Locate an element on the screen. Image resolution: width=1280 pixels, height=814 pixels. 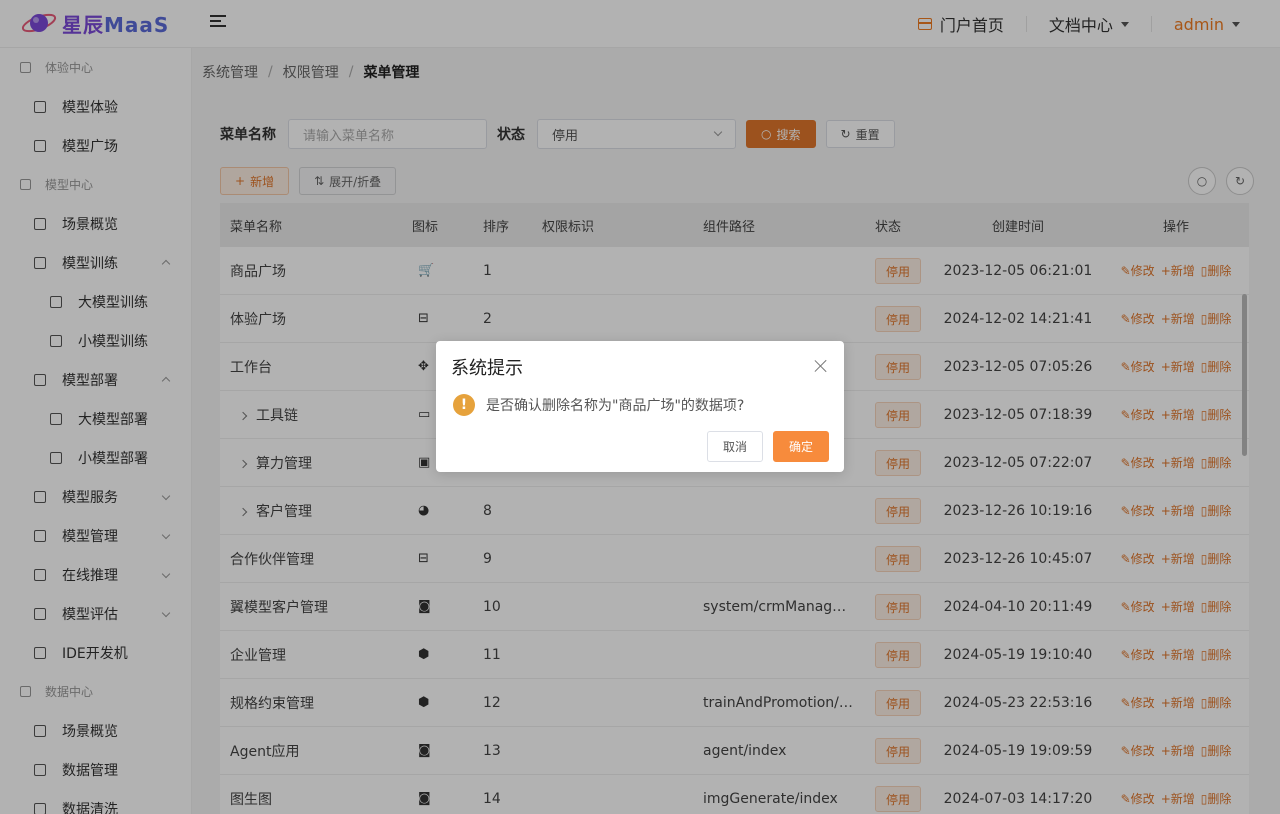
cancel-button: 取消 is located at coordinates (734, 446).